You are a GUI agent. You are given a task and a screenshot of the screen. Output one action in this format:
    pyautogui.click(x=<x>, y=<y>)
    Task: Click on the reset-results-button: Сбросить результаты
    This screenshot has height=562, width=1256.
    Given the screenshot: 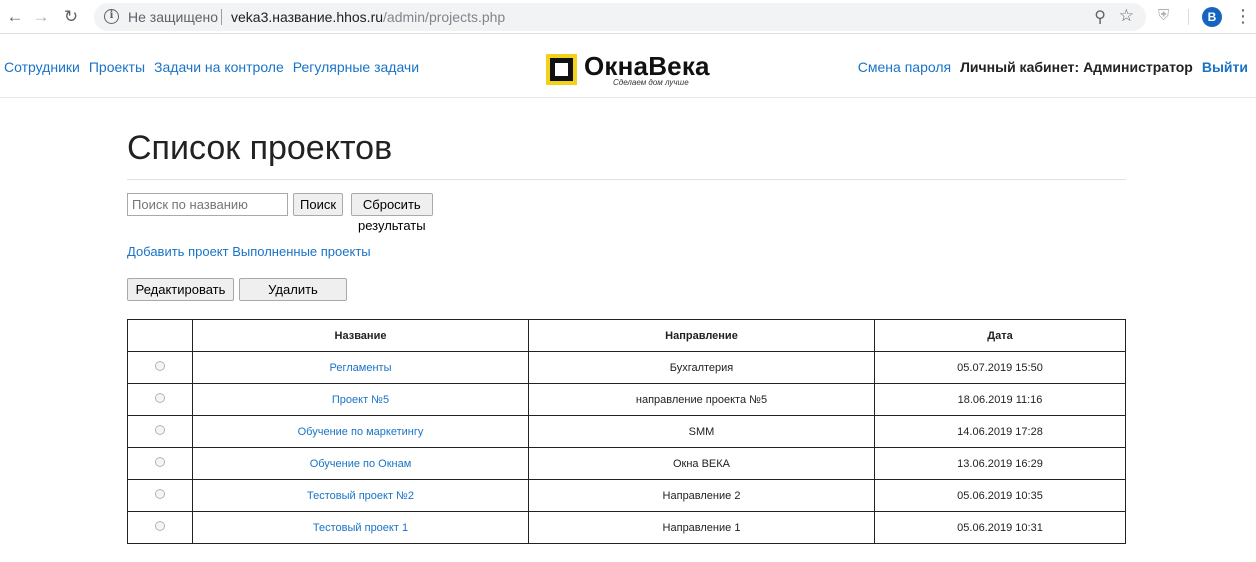 What is the action you would take?
    pyautogui.click(x=392, y=213)
    